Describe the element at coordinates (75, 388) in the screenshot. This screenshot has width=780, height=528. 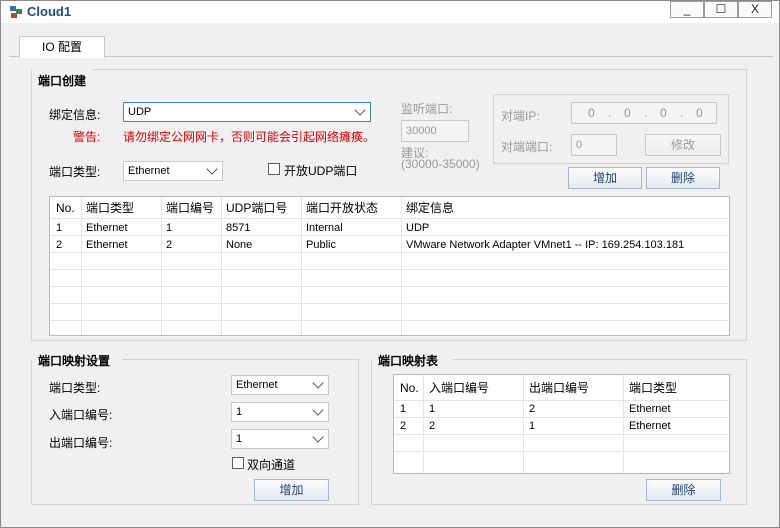
I see `map-port-type-label: 端口类型:` at that location.